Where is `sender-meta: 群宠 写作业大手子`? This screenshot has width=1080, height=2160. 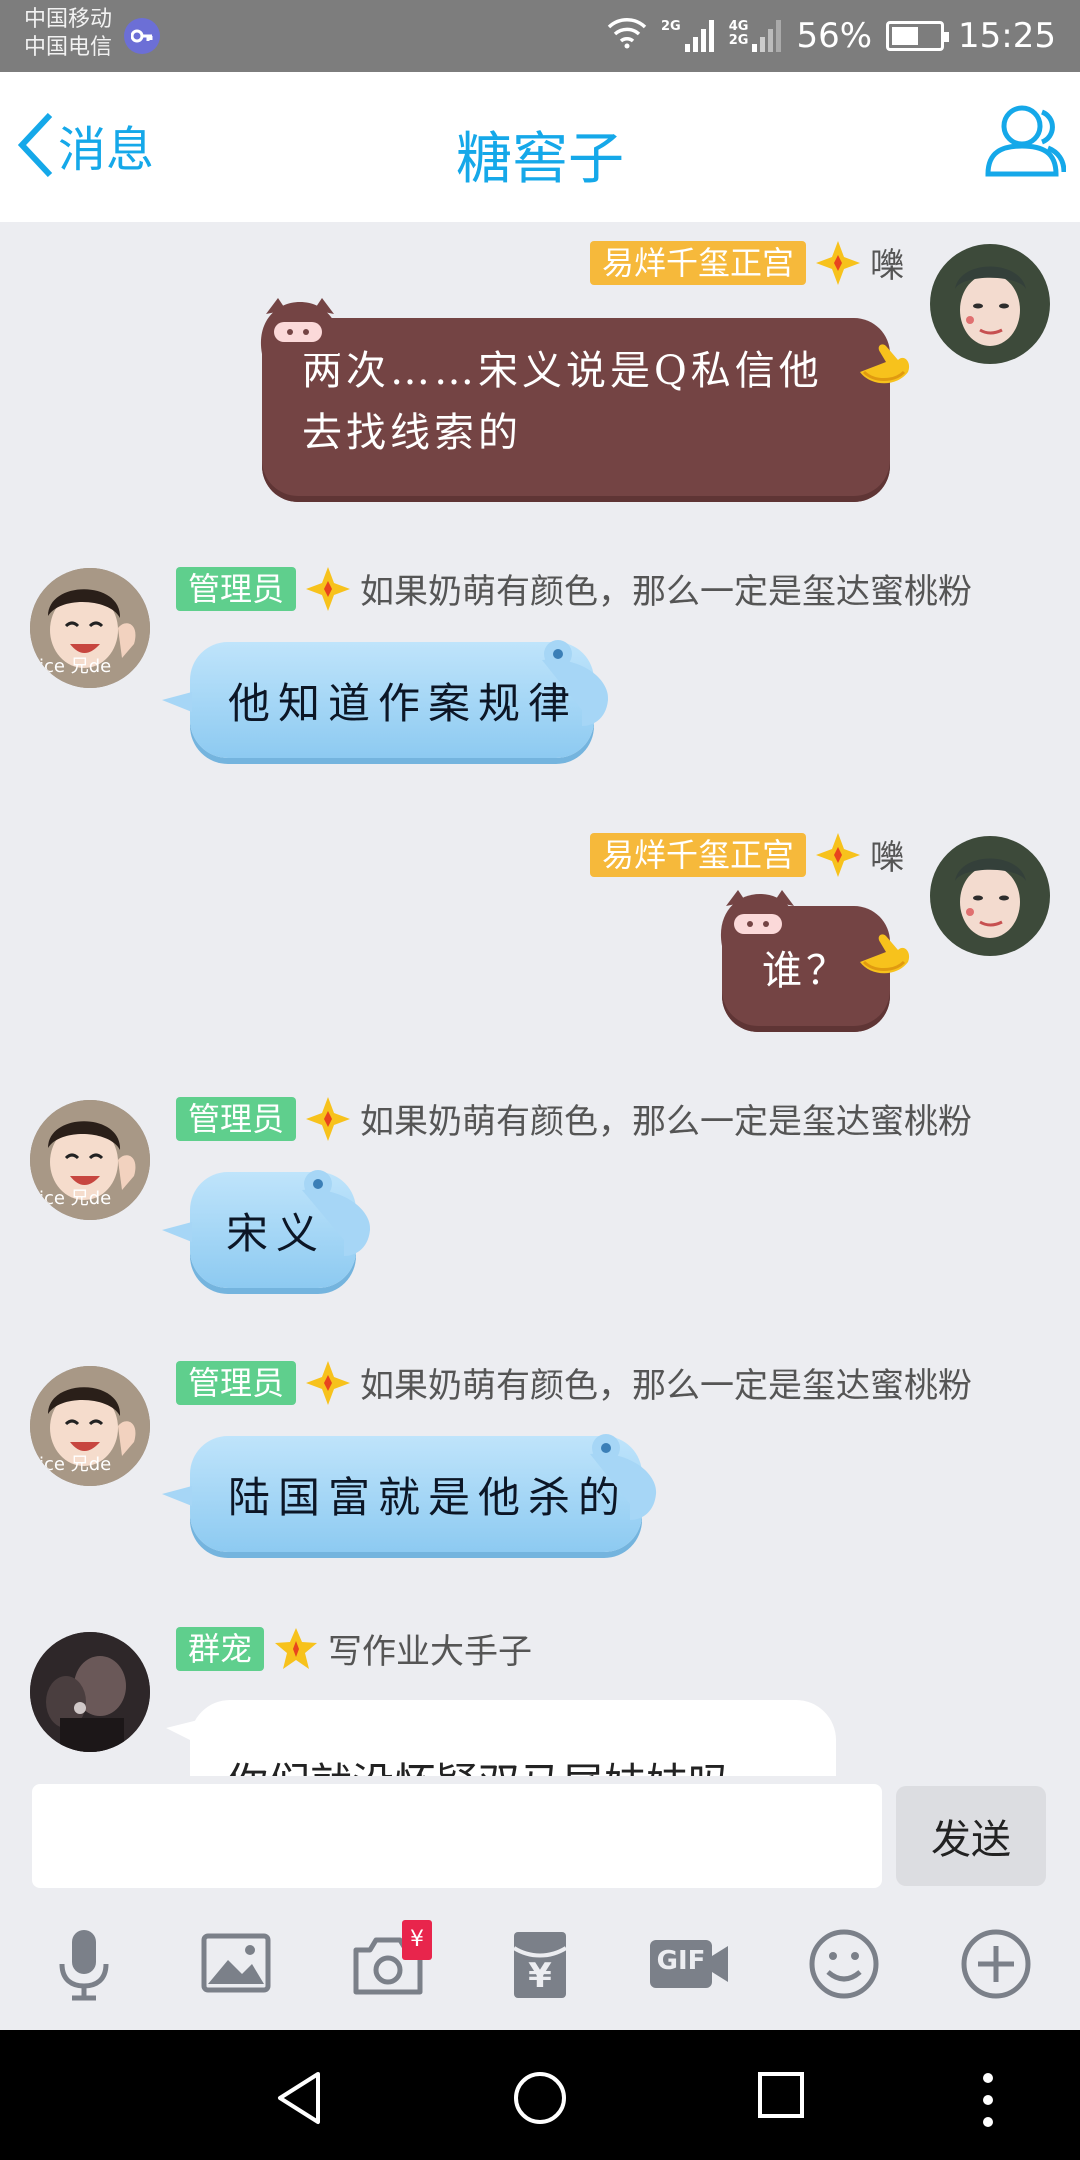 sender-meta: 群宠 写作业大手子 is located at coordinates (354, 1648).